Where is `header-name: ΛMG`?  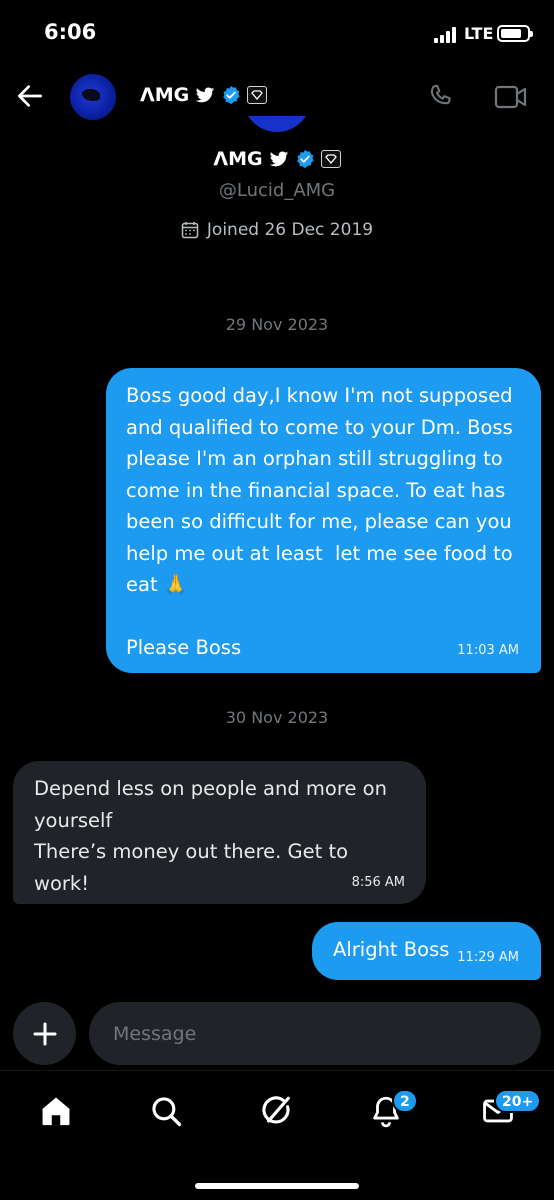
header-name: ΛMG is located at coordinates (204, 95).